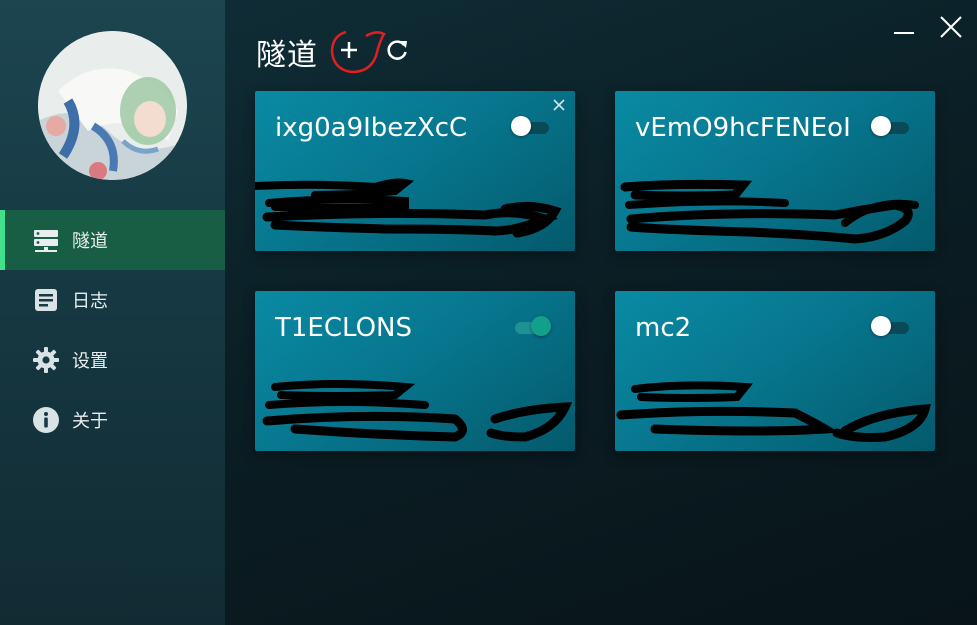 Image resolution: width=977 pixels, height=625 pixels. Describe the element at coordinates (46, 420) in the screenshot. I see `info-icon` at that location.